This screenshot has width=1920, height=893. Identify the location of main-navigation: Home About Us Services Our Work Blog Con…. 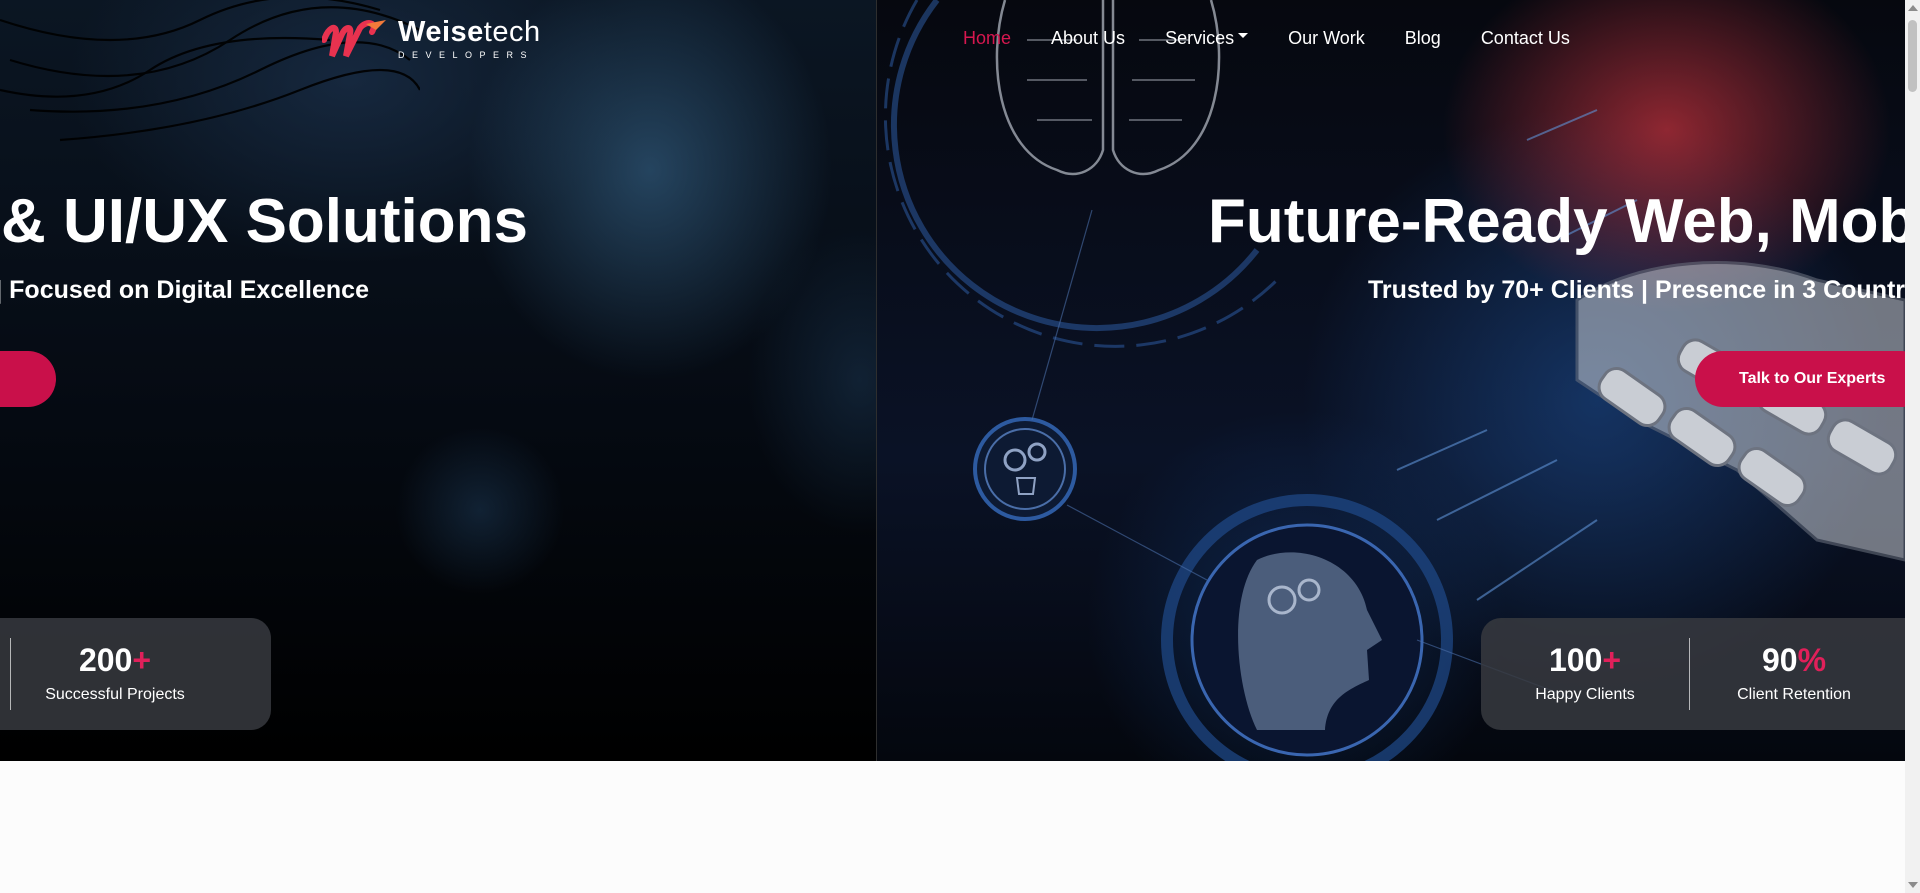
(1266, 38).